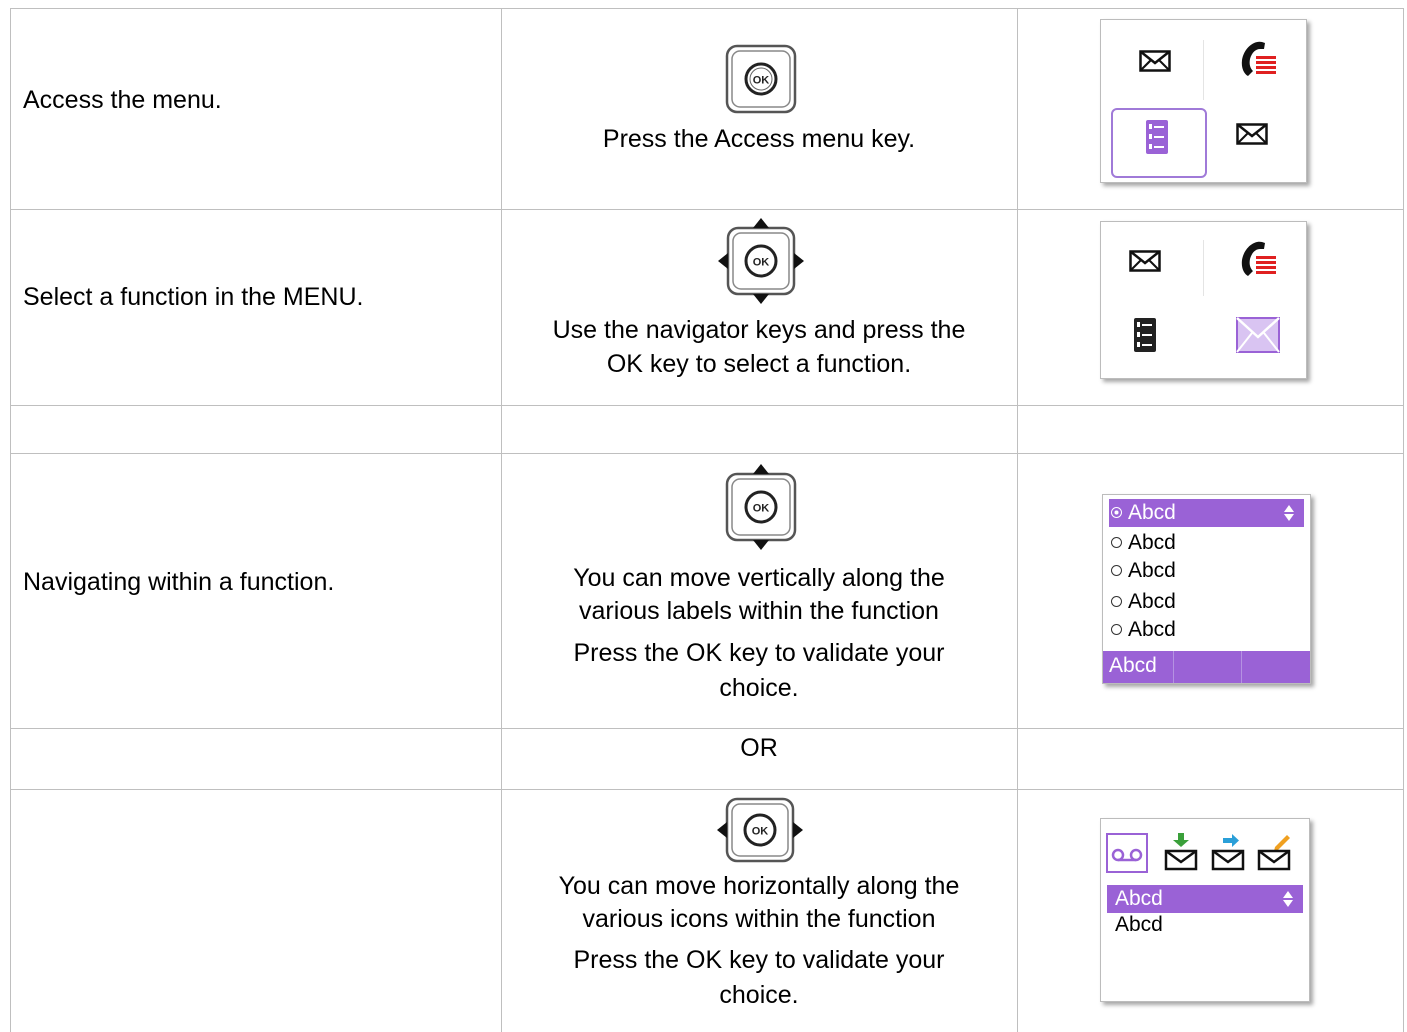  What do you see at coordinates (1403, 520) in the screenshot?
I see `table-border-right` at bounding box center [1403, 520].